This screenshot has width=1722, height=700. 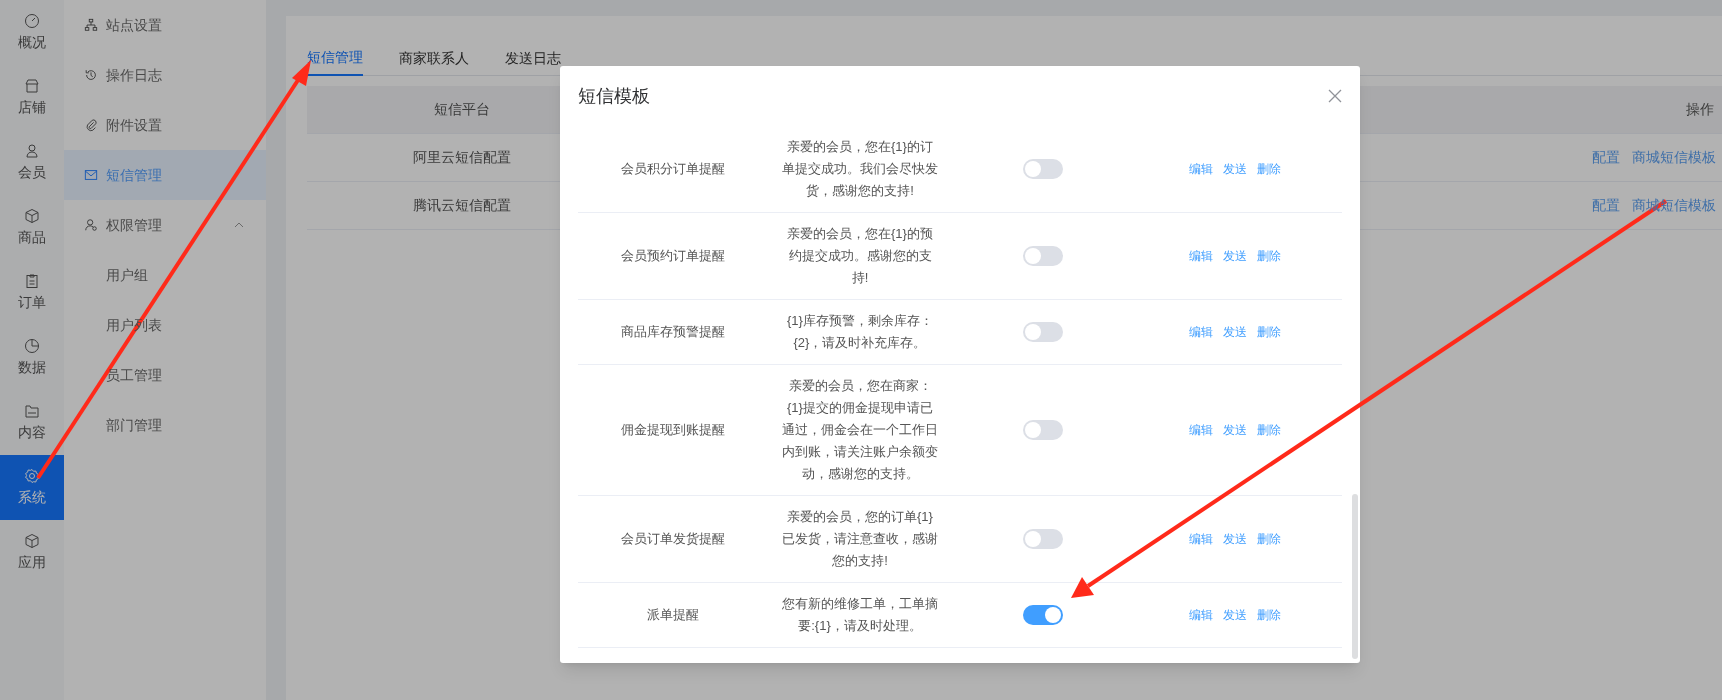 What do you see at coordinates (673, 430) in the screenshot?
I see `template-name: 佣金提现到账提醒` at bounding box center [673, 430].